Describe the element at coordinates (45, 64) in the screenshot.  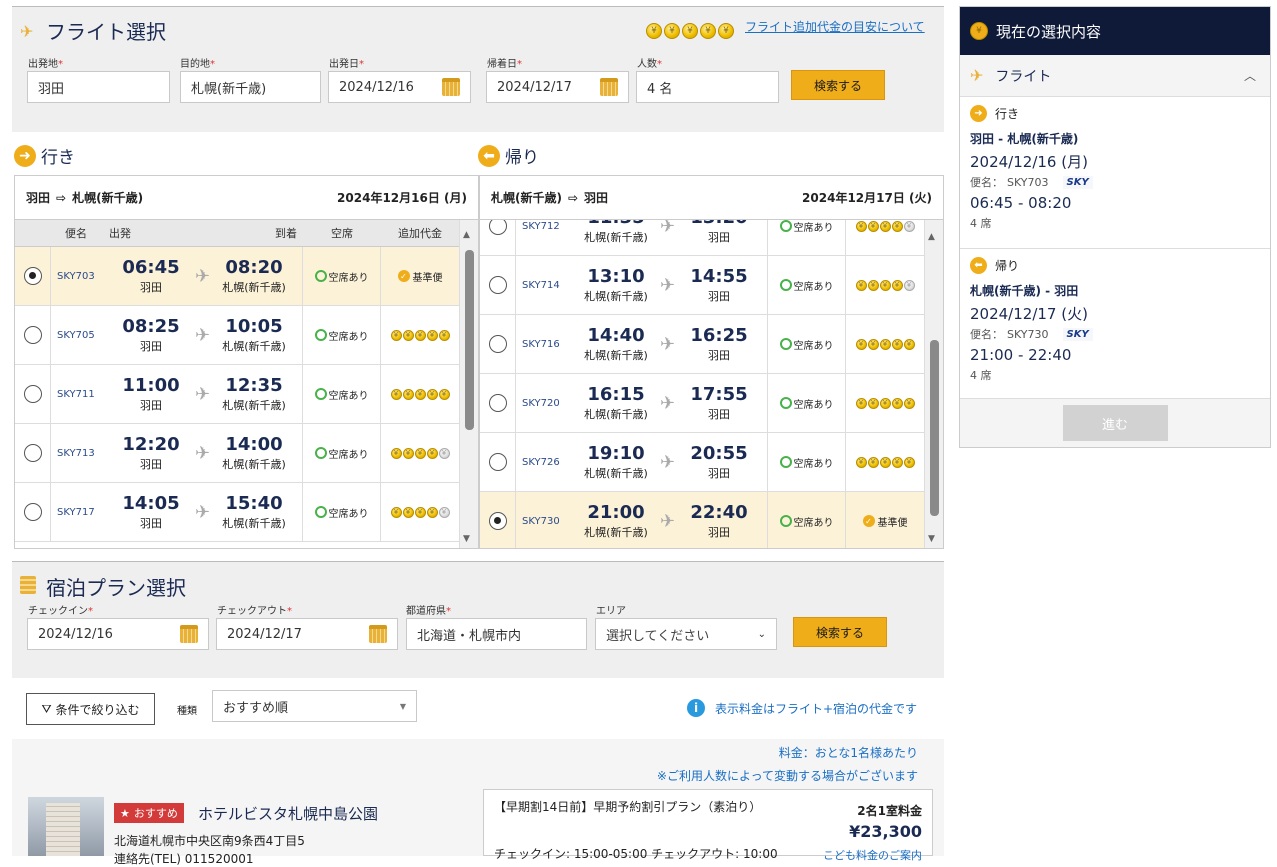
I see `origin-label: 出発地*` at that location.